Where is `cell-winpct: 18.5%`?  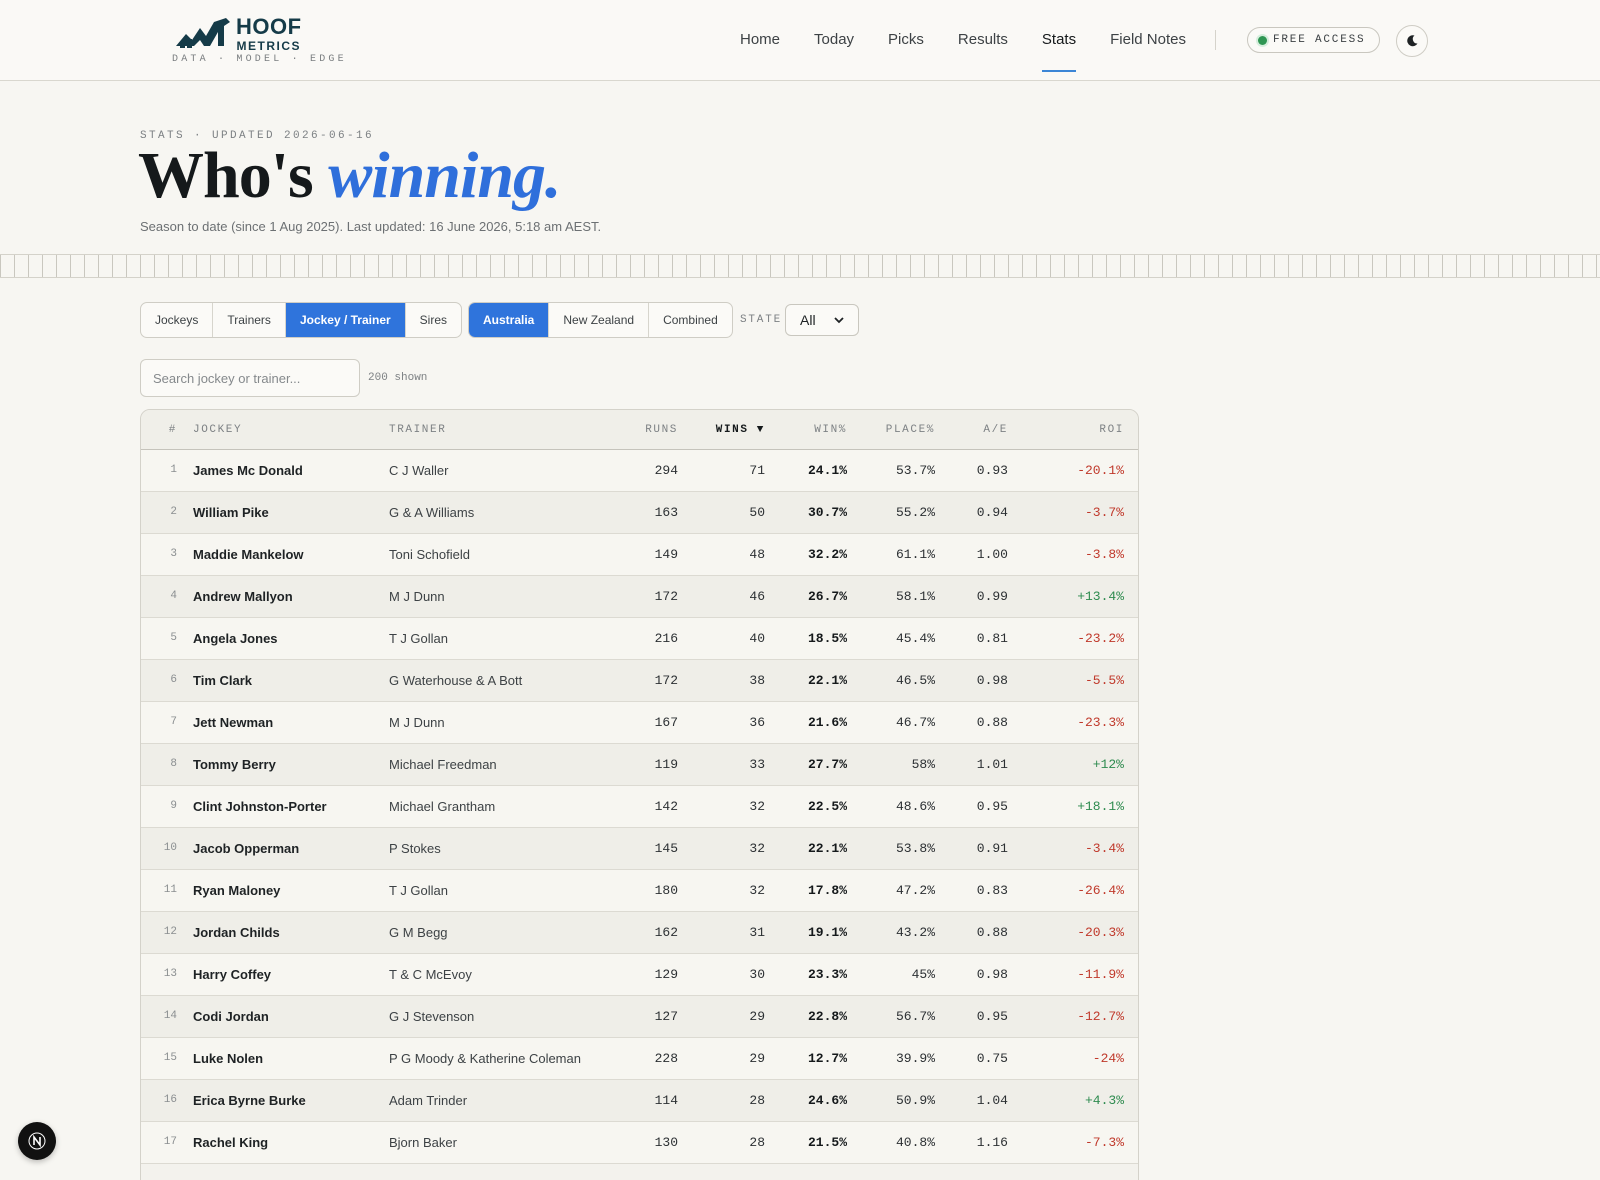 cell-winpct: 18.5% is located at coordinates (827, 638).